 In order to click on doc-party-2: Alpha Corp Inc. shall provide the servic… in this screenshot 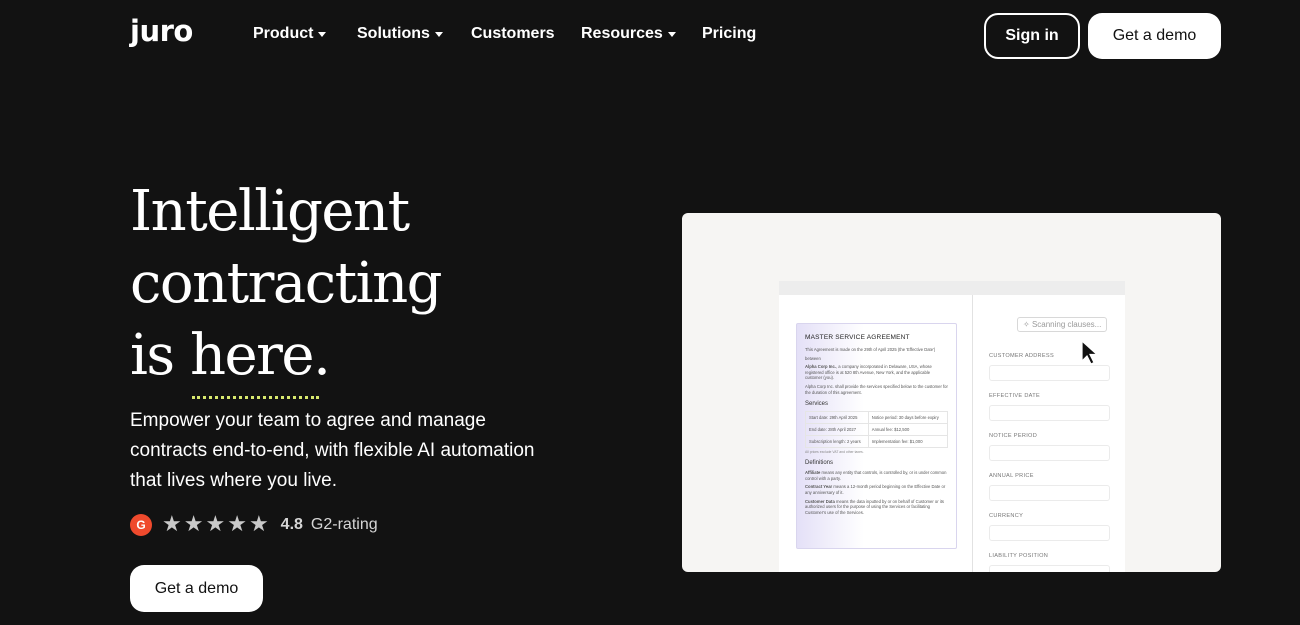, I will do `click(876, 389)`.